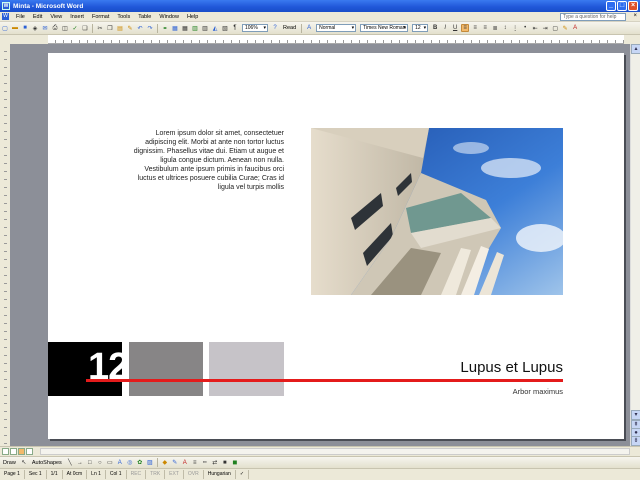 Image resolution: width=640 pixels, height=480 pixels. What do you see at coordinates (195, 463) in the screenshot?
I see `line-style-icon: ≡` at bounding box center [195, 463].